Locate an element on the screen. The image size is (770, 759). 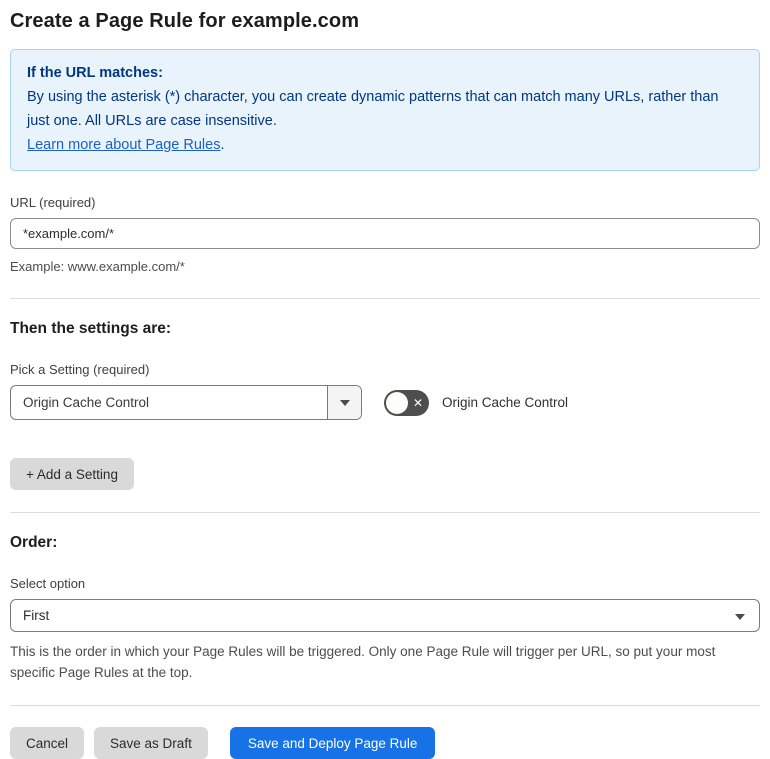
add-setting-button: + Add a Setting is located at coordinates (72, 474).